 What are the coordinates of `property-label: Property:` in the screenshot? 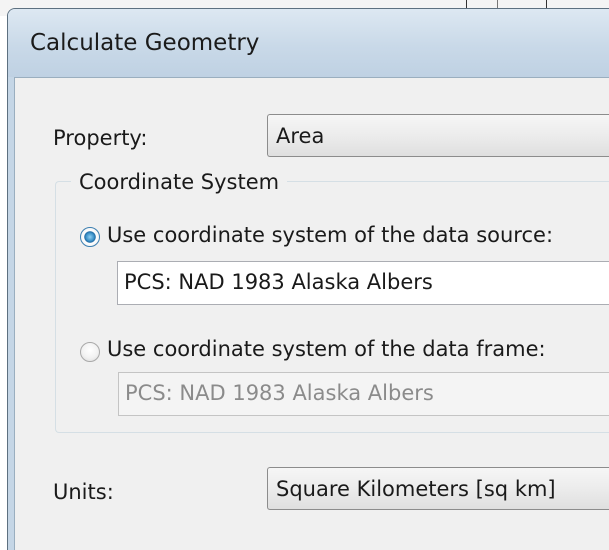 It's located at (100, 138).